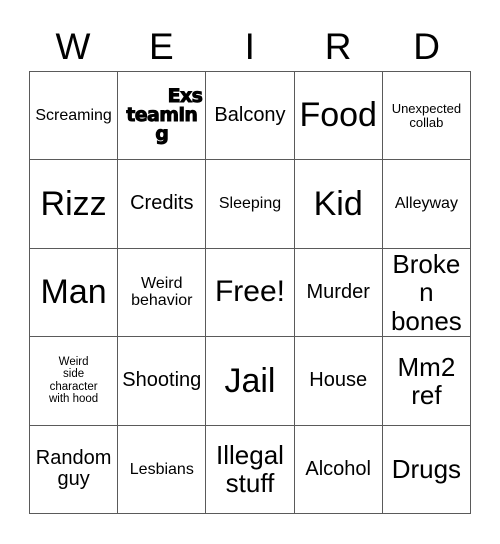 The height and width of the screenshot is (544, 500). I want to click on bingo-cell-label: Alcohol, so click(338, 468).